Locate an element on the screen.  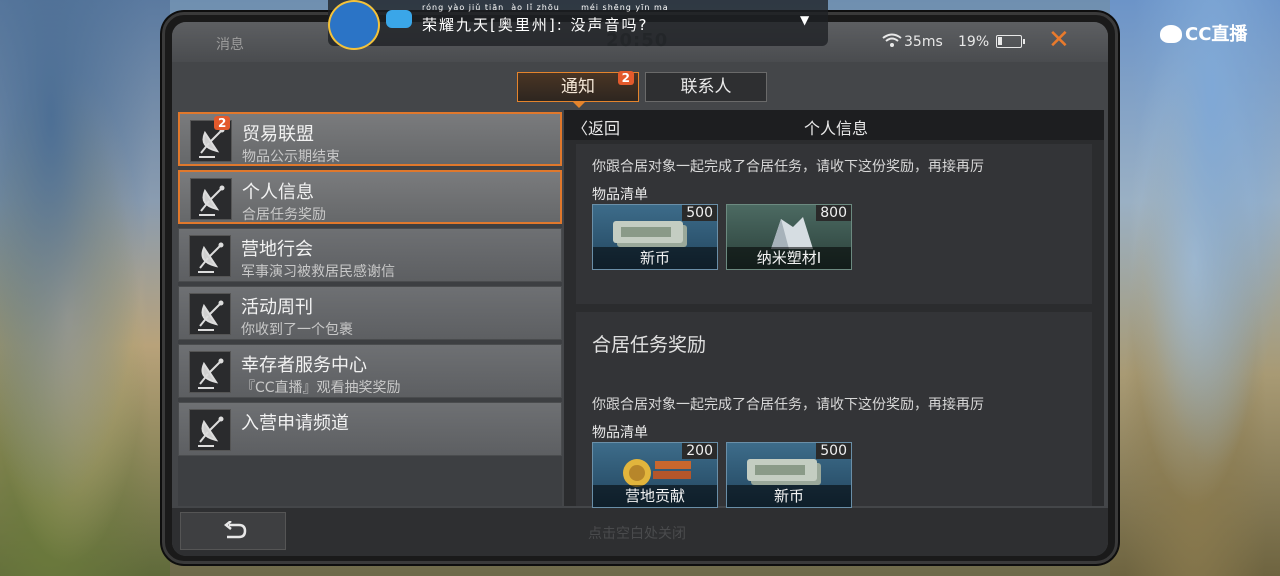
battery-percent: 19% is located at coordinates (974, 42).